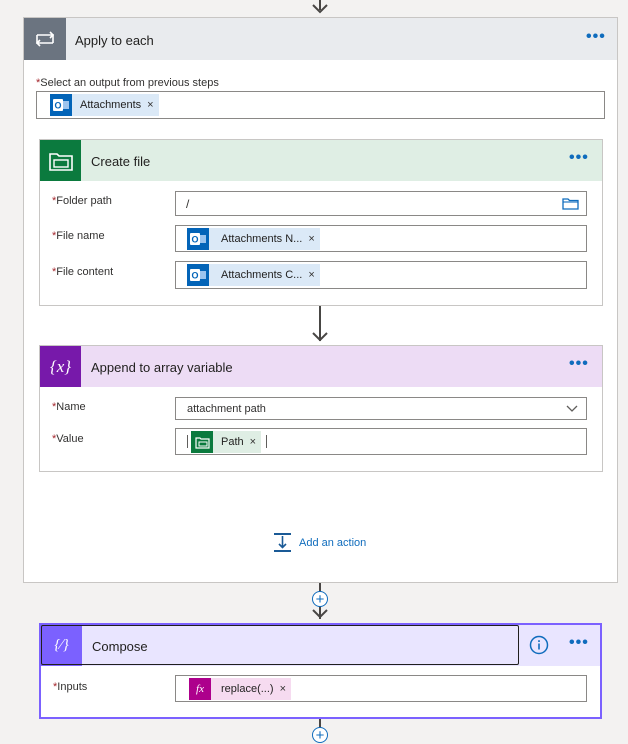 The height and width of the screenshot is (744, 628). What do you see at coordinates (572, 409) in the screenshot?
I see `chevron-down-icon` at bounding box center [572, 409].